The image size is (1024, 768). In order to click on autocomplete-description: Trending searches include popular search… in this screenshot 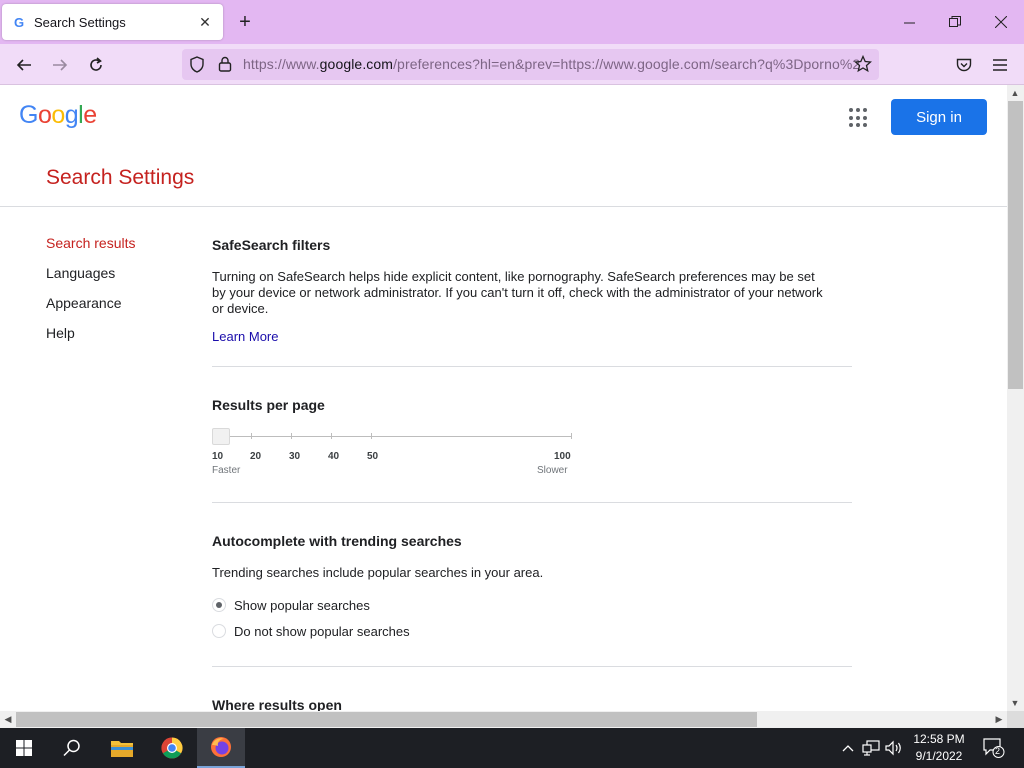, I will do `click(378, 572)`.